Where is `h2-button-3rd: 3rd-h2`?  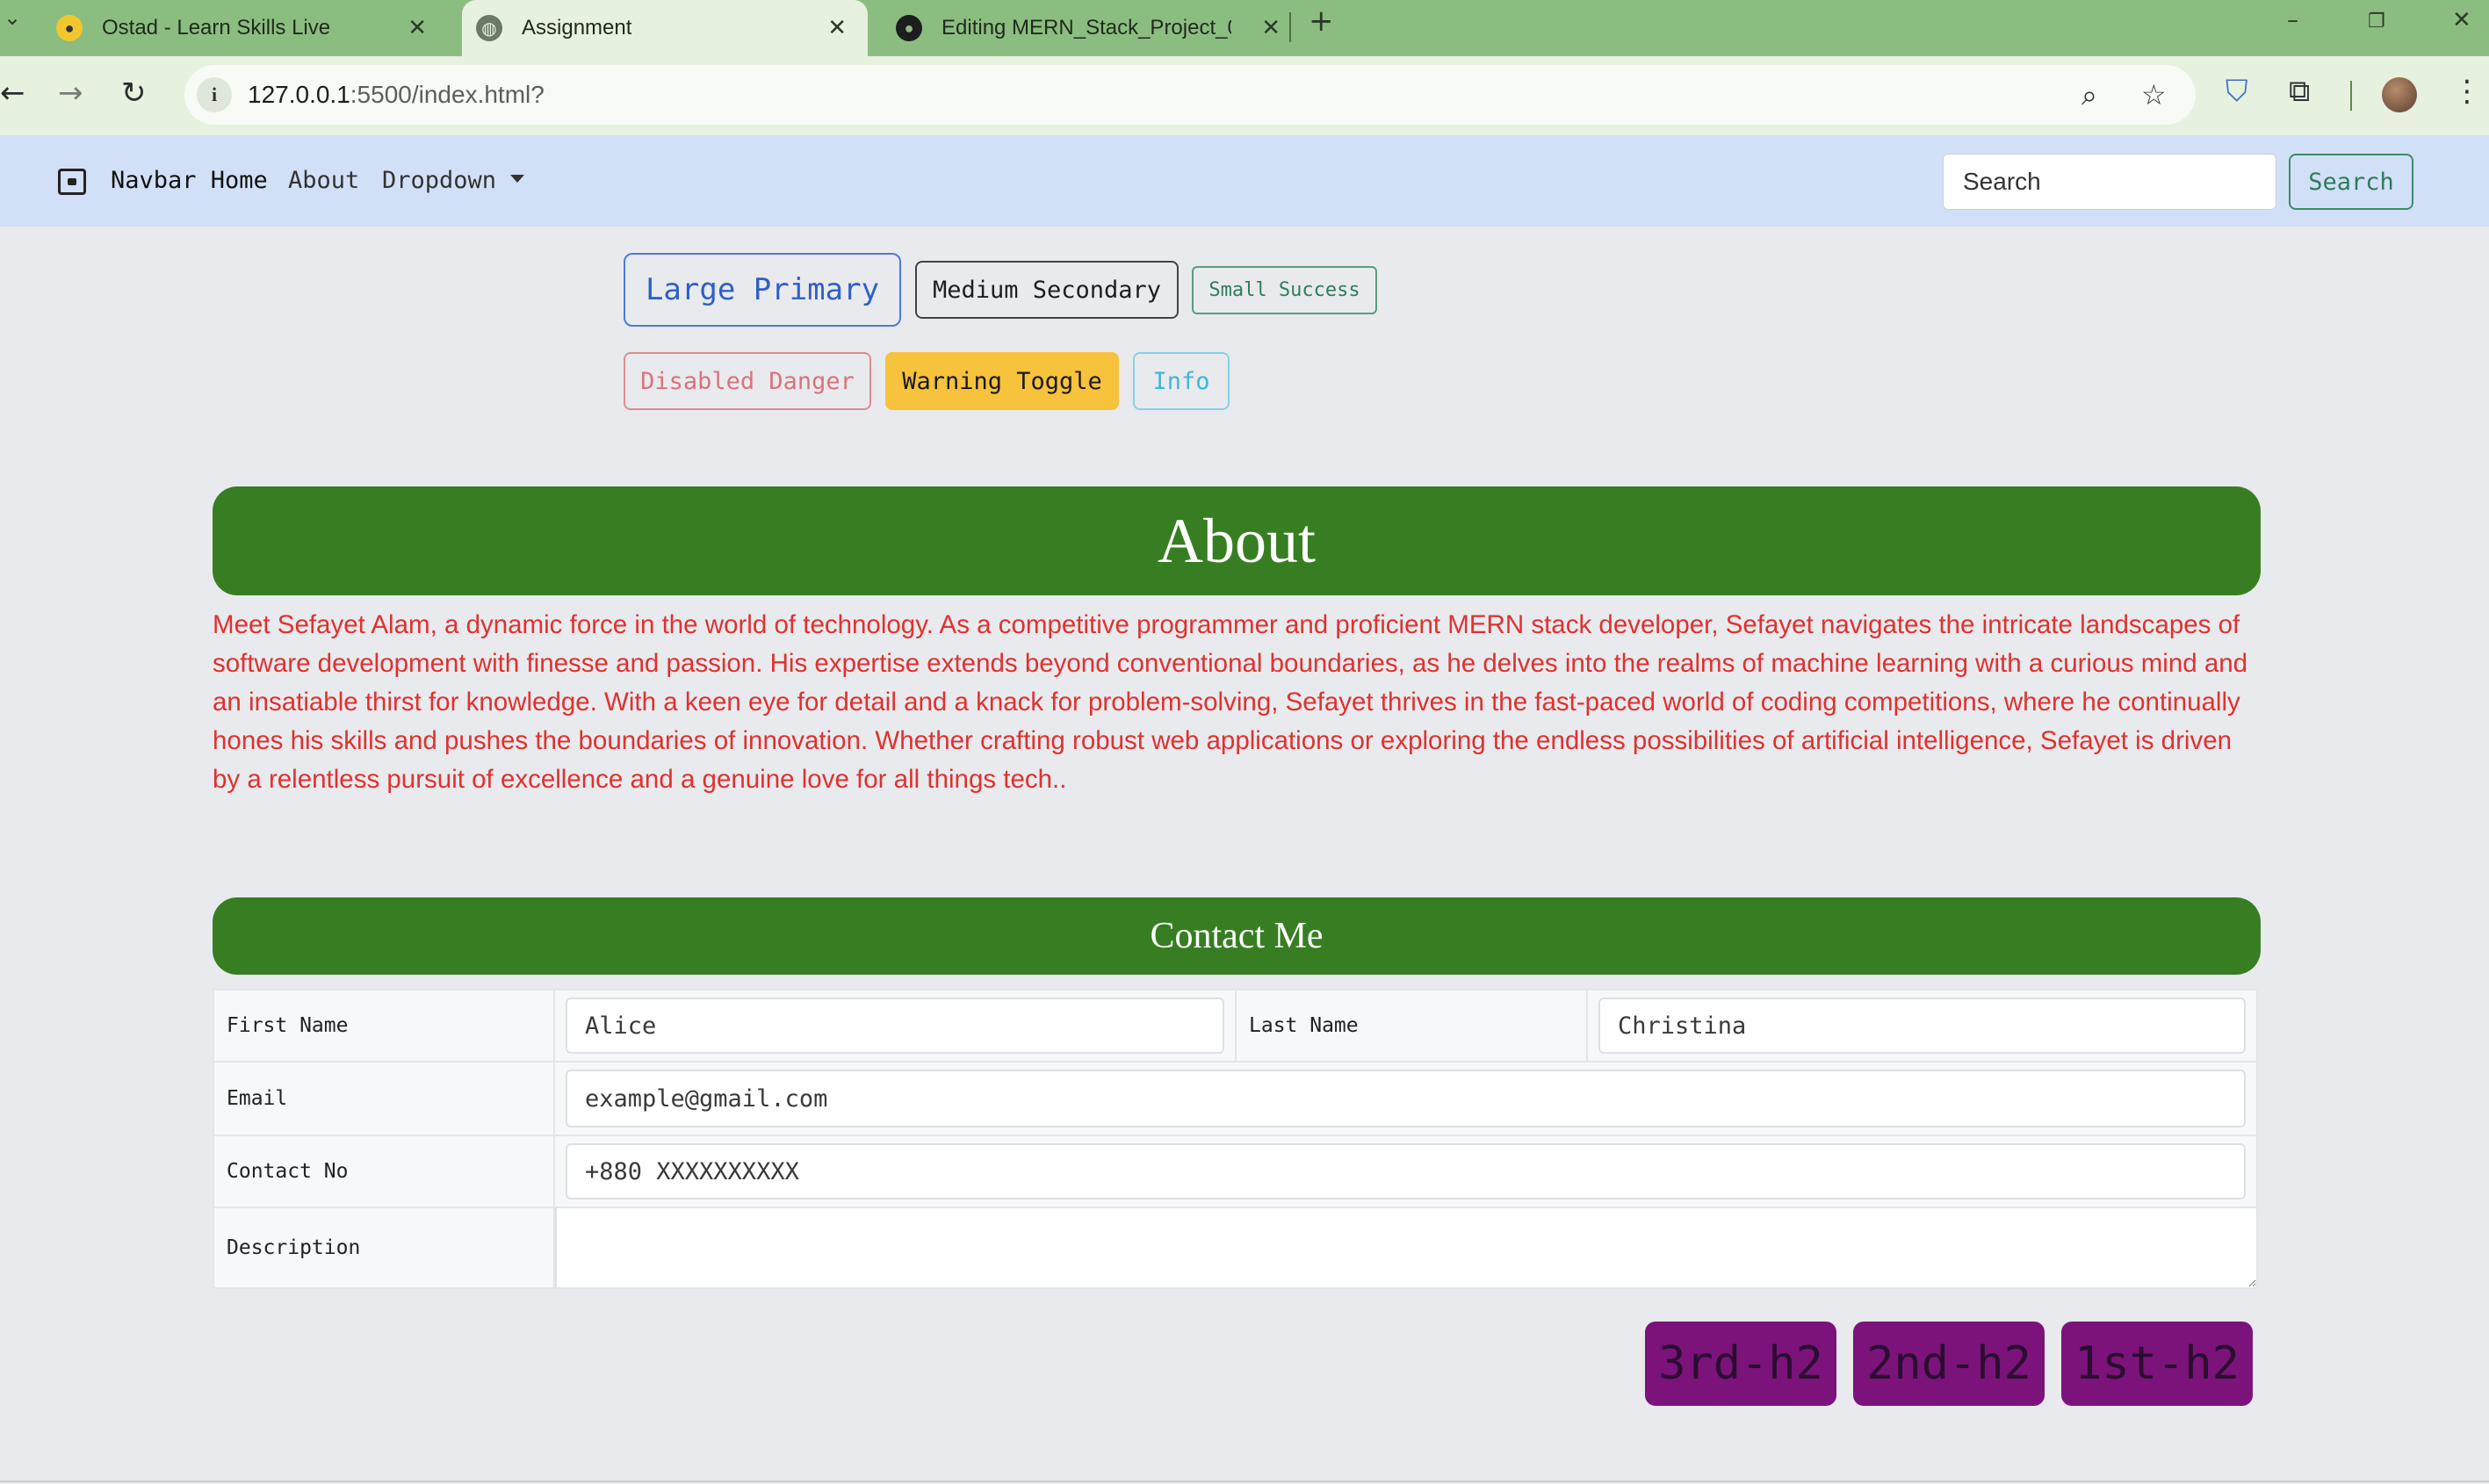 h2-button-3rd: 3rd-h2 is located at coordinates (1741, 1364).